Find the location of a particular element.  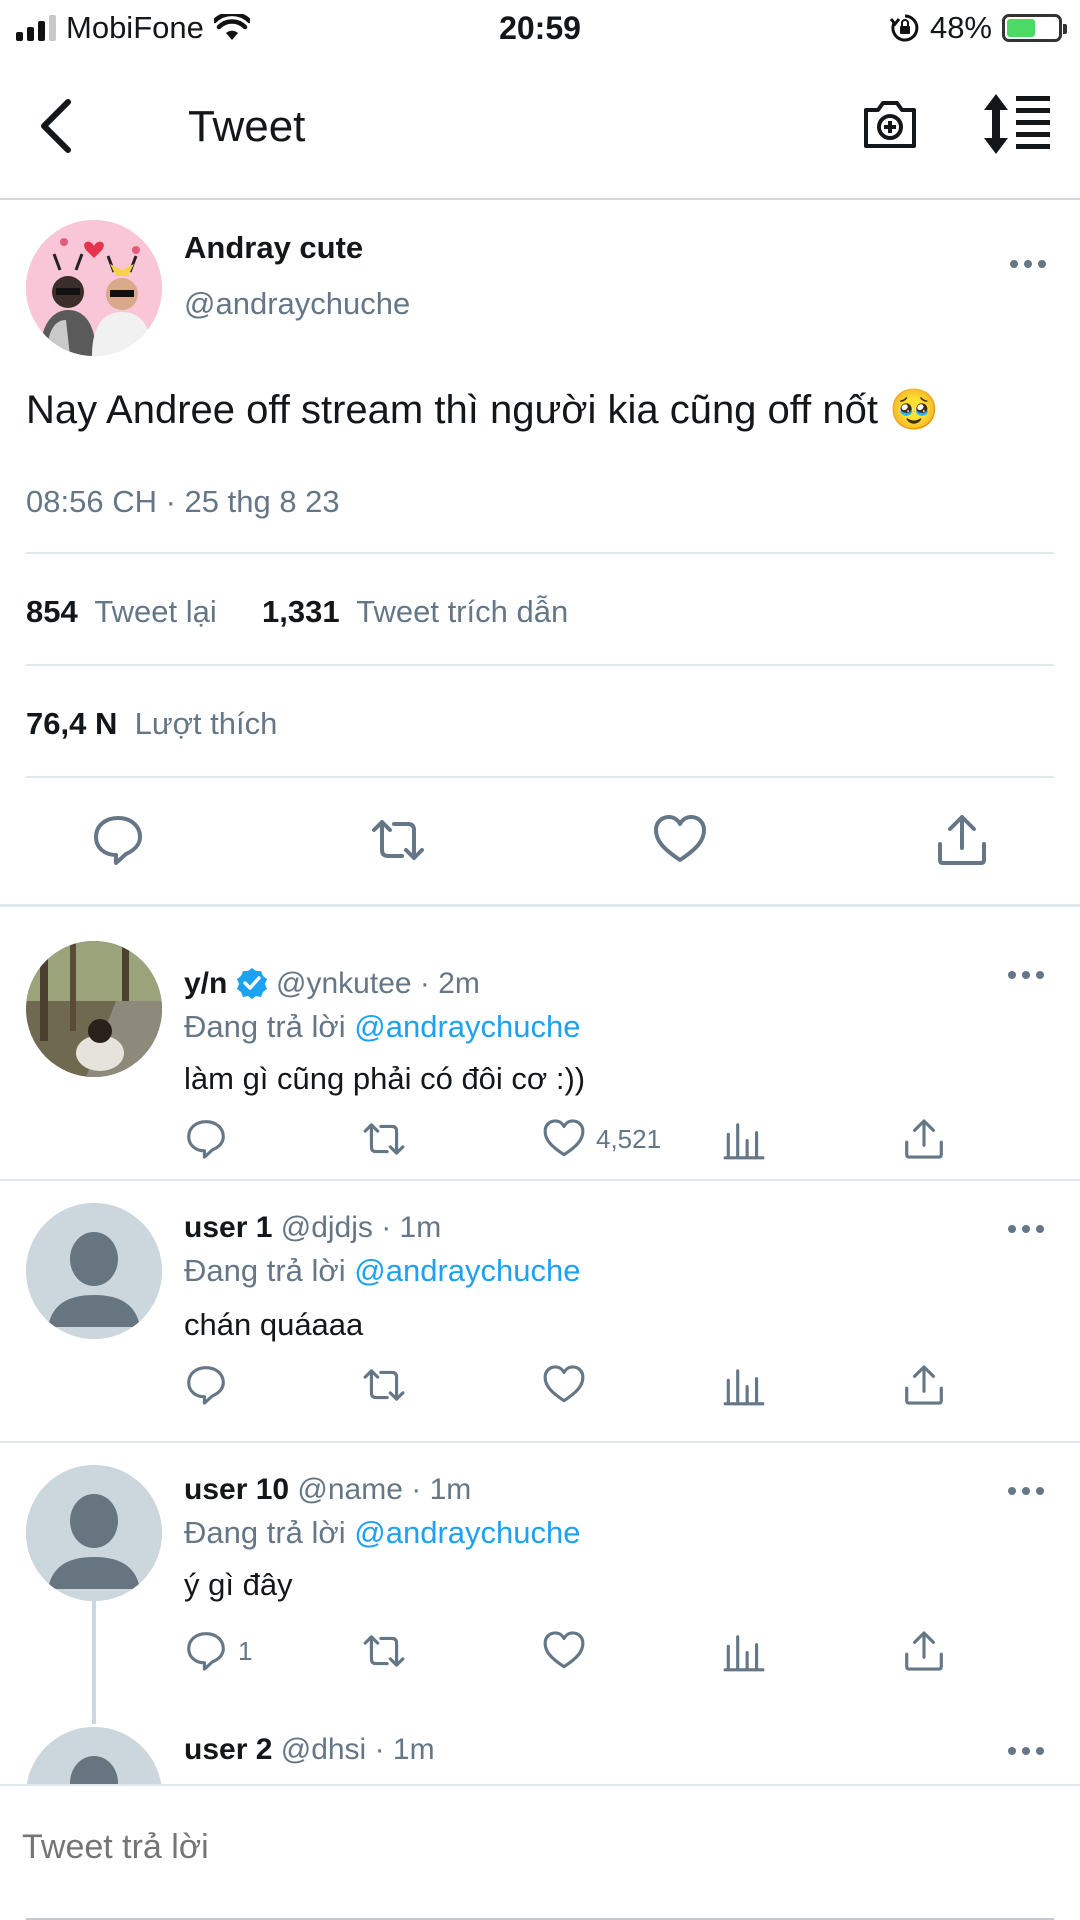

reply-author-line: user 2 @dhsi · 1m is located at coordinates (309, 1750).